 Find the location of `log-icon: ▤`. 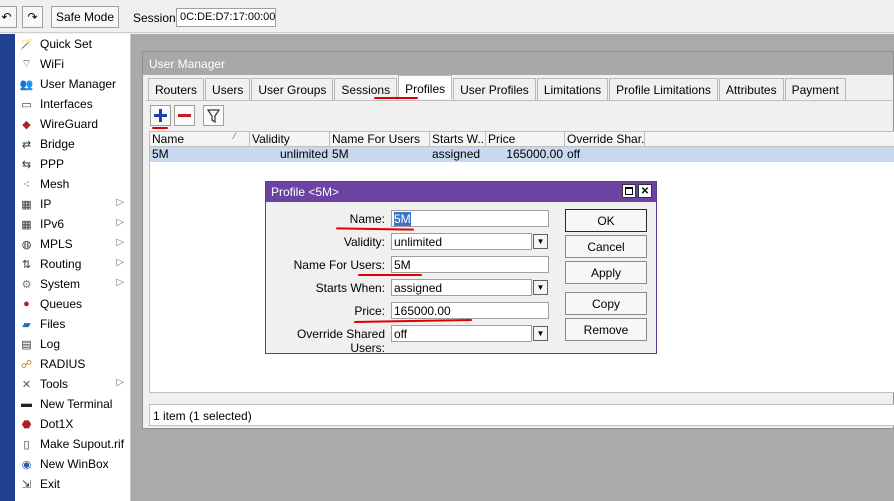

log-icon: ▤ is located at coordinates (26, 344).